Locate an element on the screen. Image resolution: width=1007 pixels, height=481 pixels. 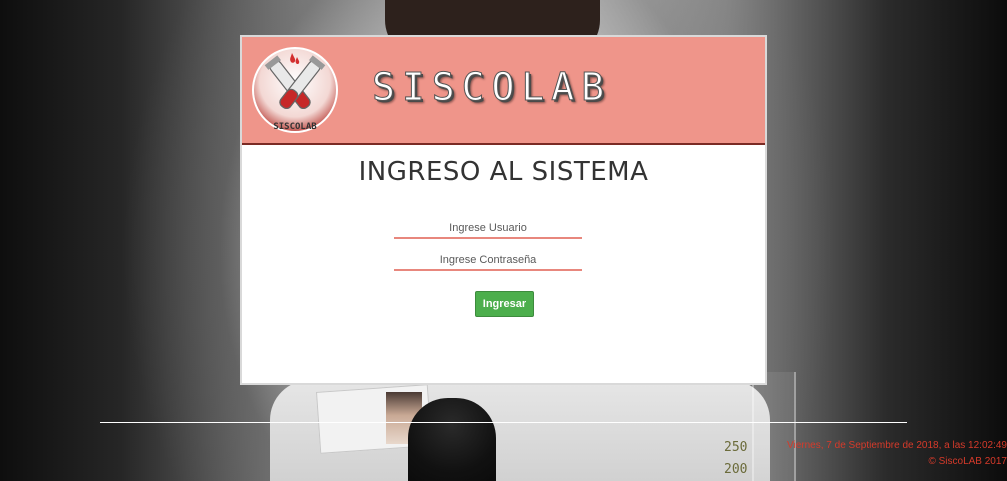
background-beaker is located at coordinates (774, 426).